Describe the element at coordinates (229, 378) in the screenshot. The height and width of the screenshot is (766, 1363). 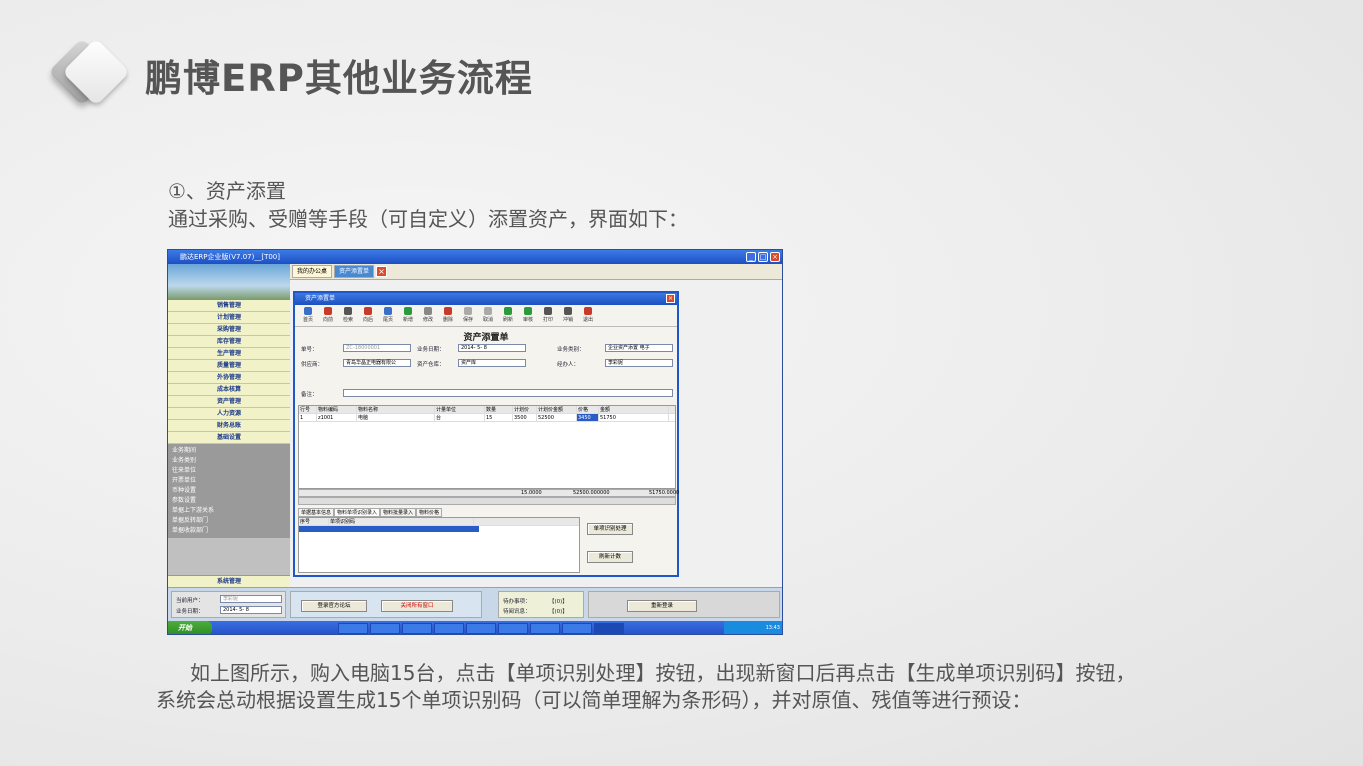
I see `sidebar-item: 外协管理` at that location.